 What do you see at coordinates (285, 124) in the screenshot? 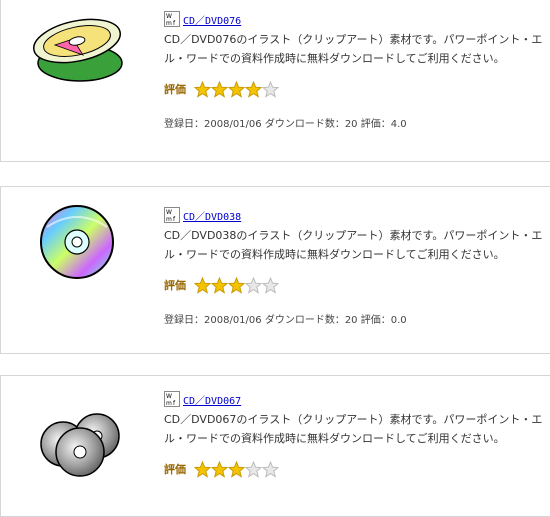
I see `item-meta: 登録日：2008/01/06 ダウンロード数：20 評価：4.0` at bounding box center [285, 124].